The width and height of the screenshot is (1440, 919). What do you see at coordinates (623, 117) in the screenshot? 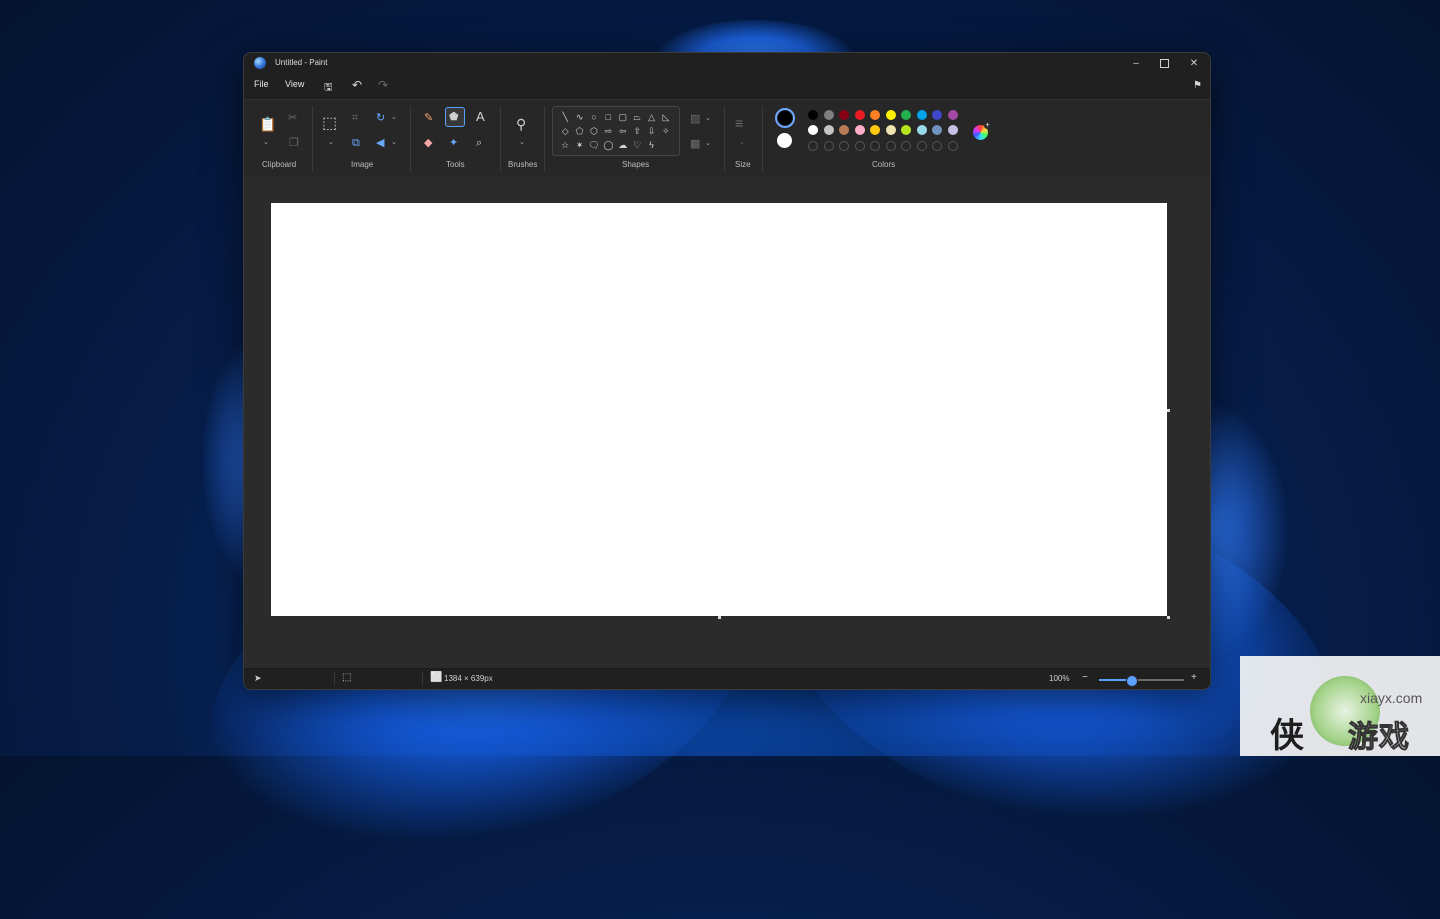
I see `rounded-rectangle-shape-icon: ▢` at bounding box center [623, 117].